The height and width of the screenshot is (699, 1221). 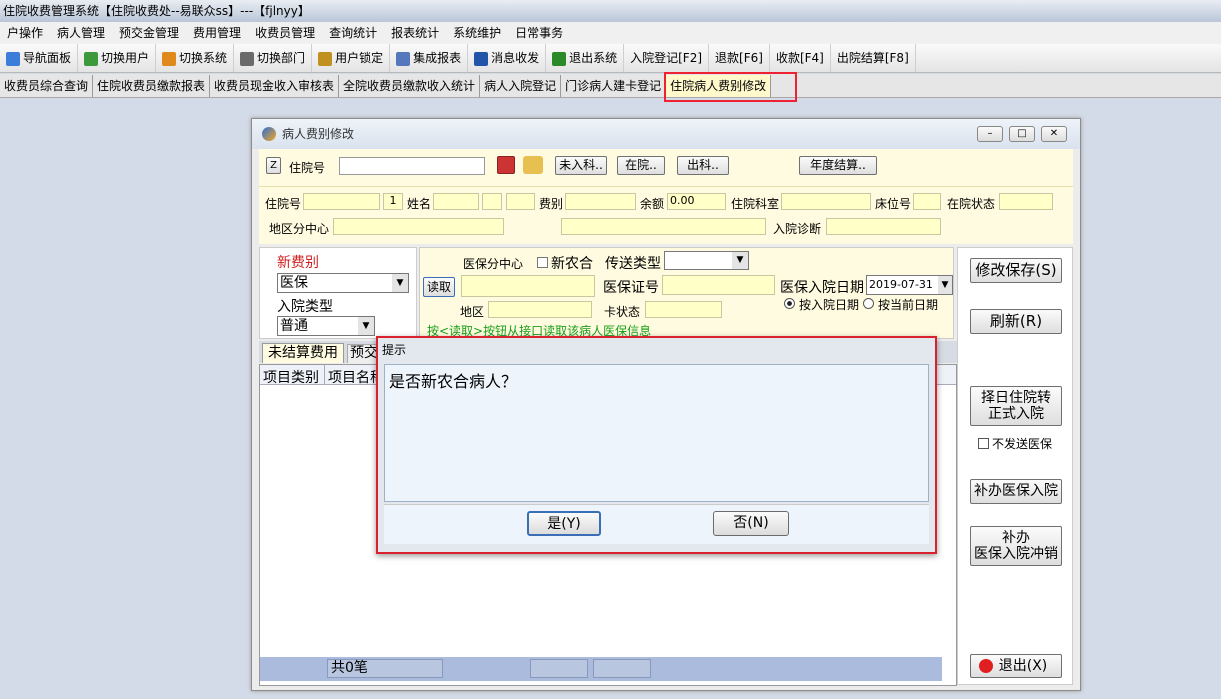 I want to click on maximize-button: □, so click(x=1022, y=134).